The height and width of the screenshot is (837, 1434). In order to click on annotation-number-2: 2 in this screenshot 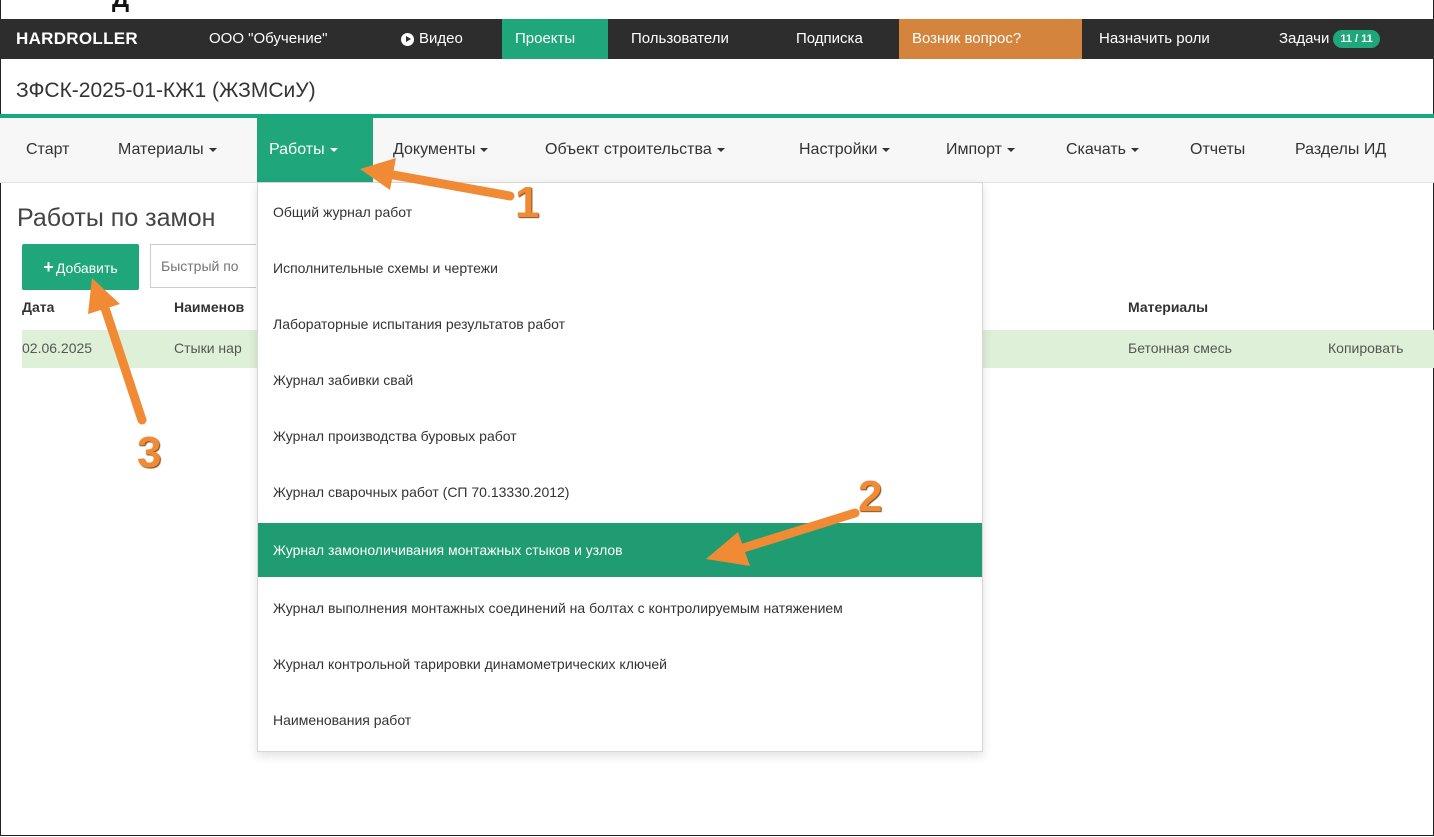, I will do `click(870, 496)`.